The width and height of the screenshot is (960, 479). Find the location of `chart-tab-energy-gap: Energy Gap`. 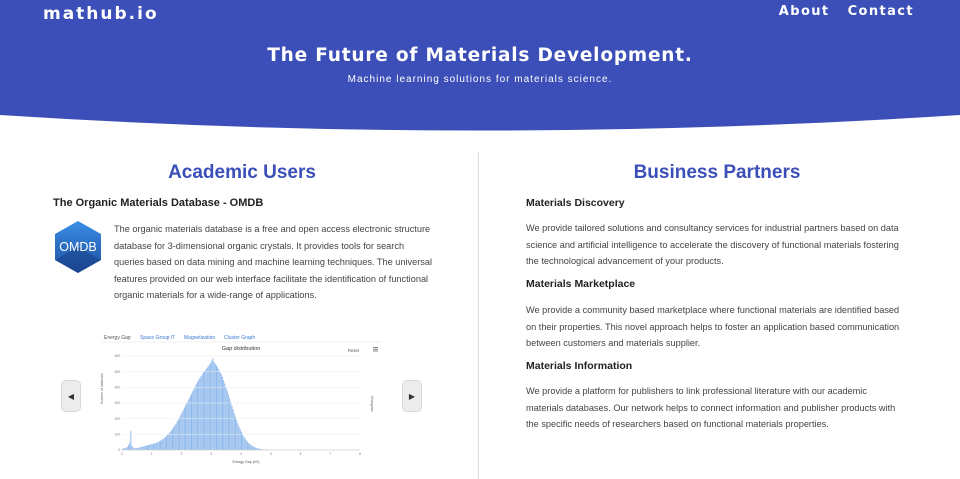

chart-tab-energy-gap: Energy Gap is located at coordinates (117, 338).